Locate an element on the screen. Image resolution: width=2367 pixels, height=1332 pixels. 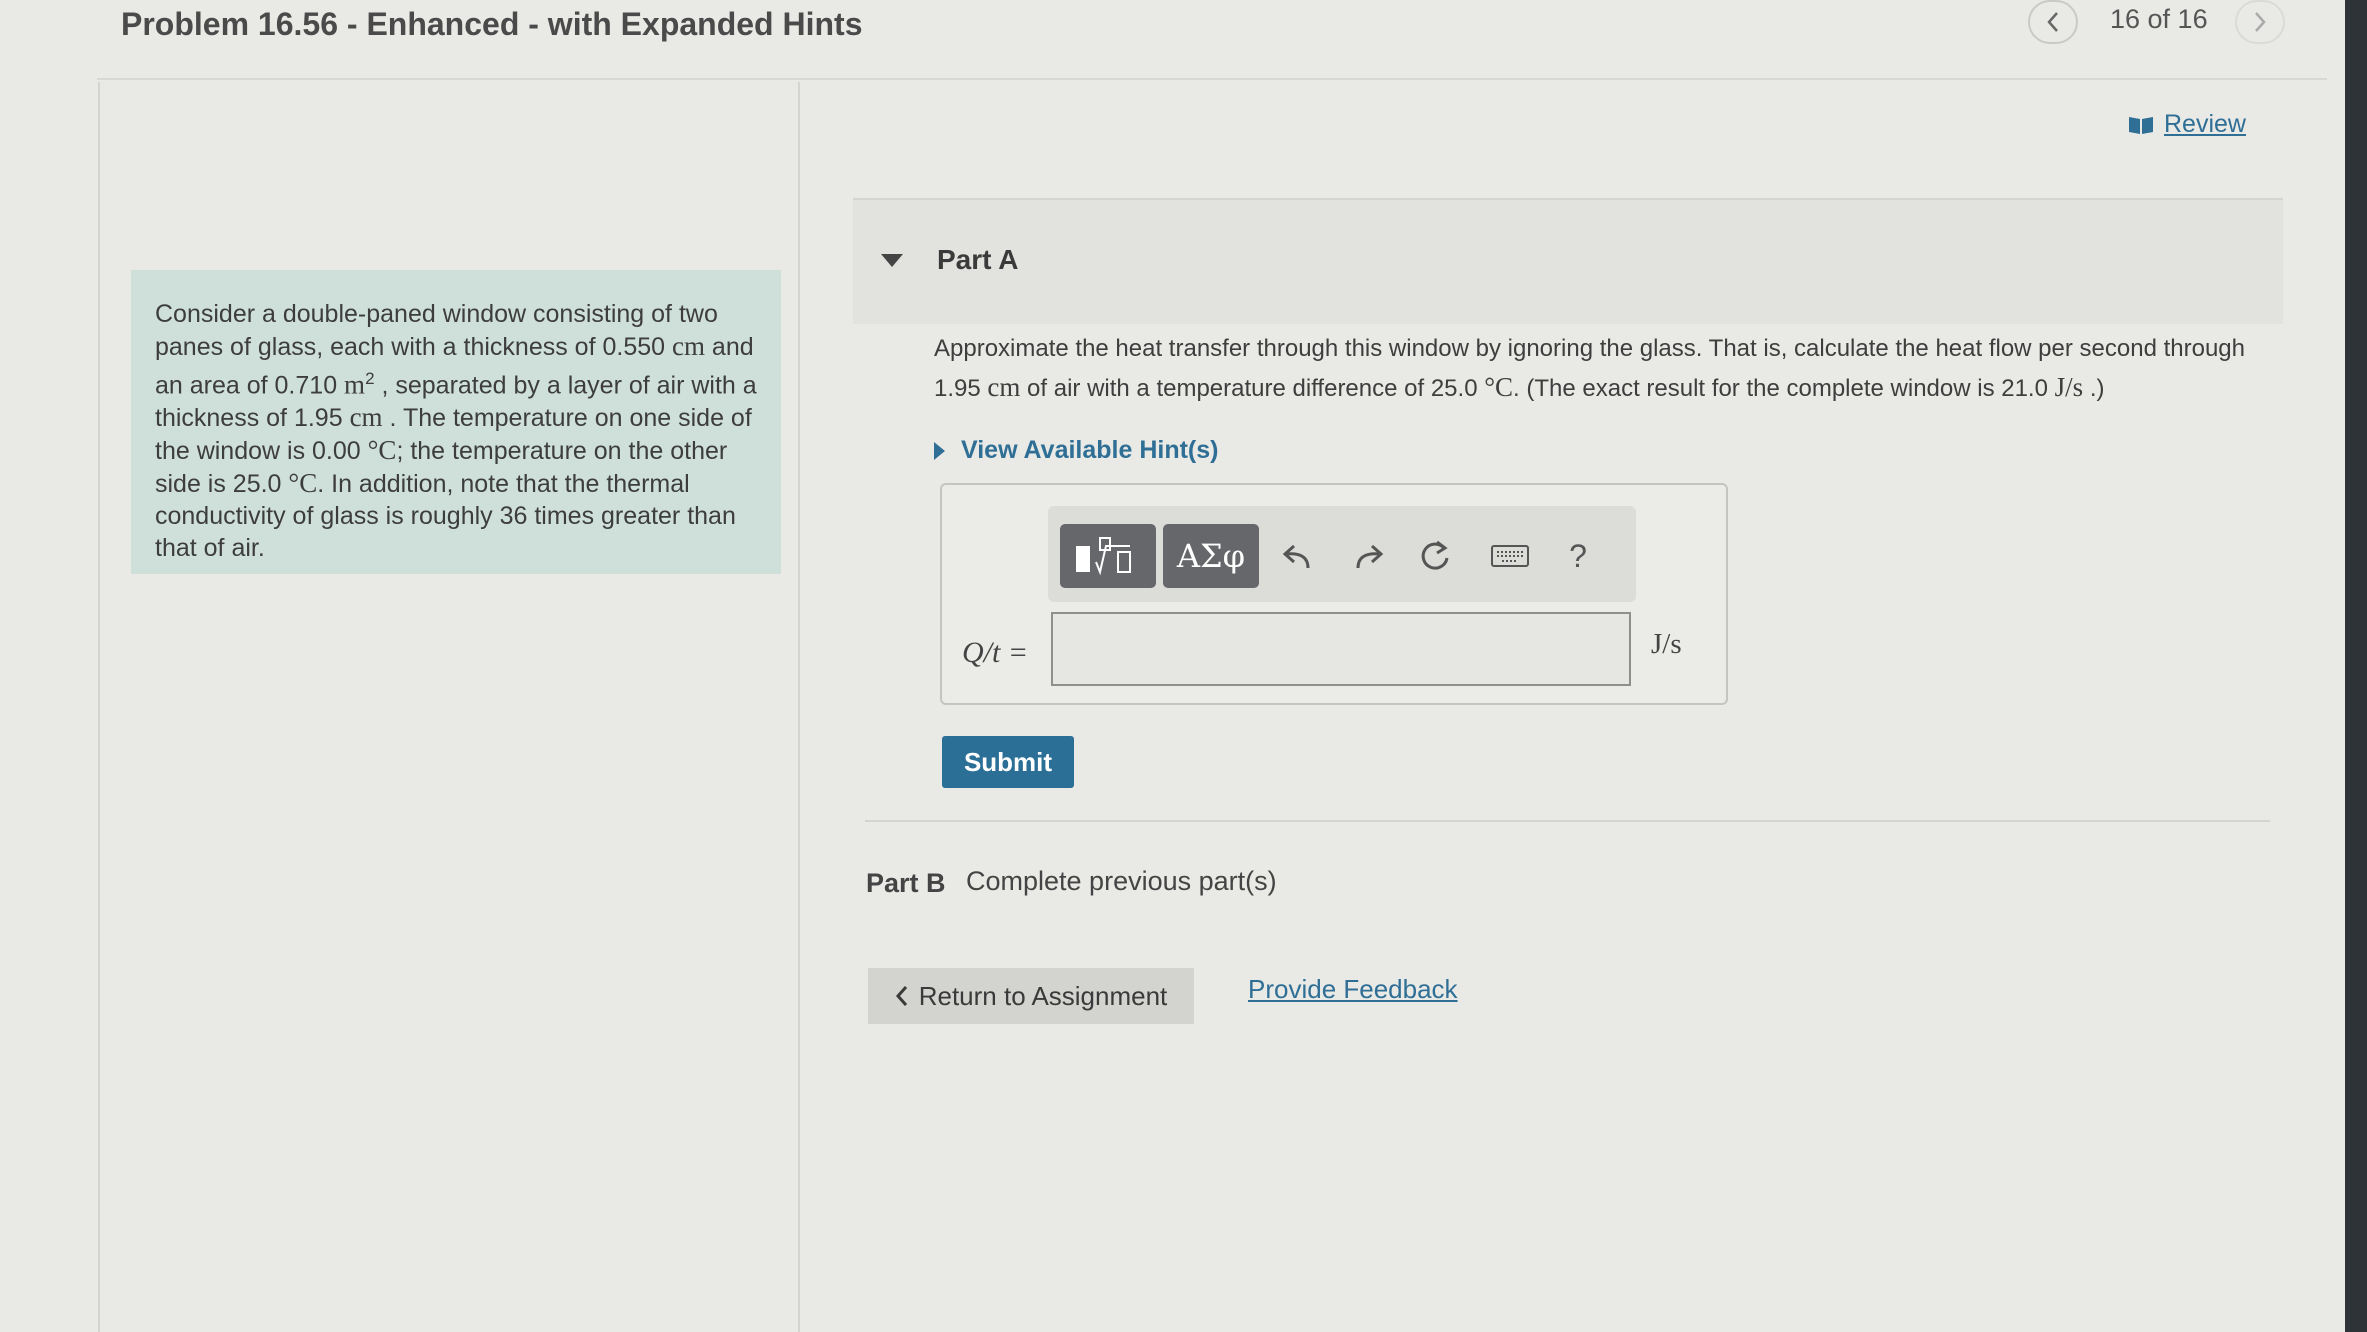
return-to-assignment-button: Return to Assignment is located at coordinates (1031, 996).